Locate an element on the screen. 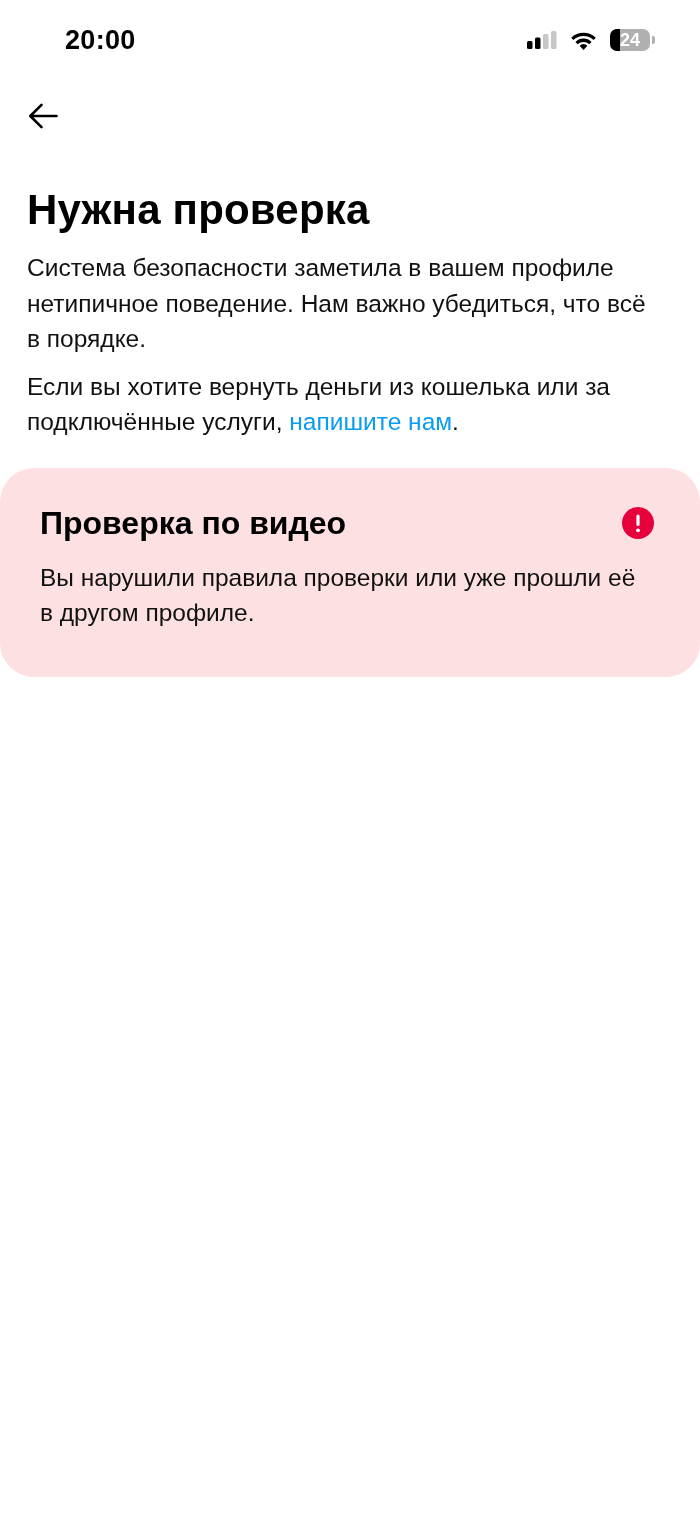 This screenshot has width=700, height=1514. exclamation-icon is located at coordinates (638, 522).